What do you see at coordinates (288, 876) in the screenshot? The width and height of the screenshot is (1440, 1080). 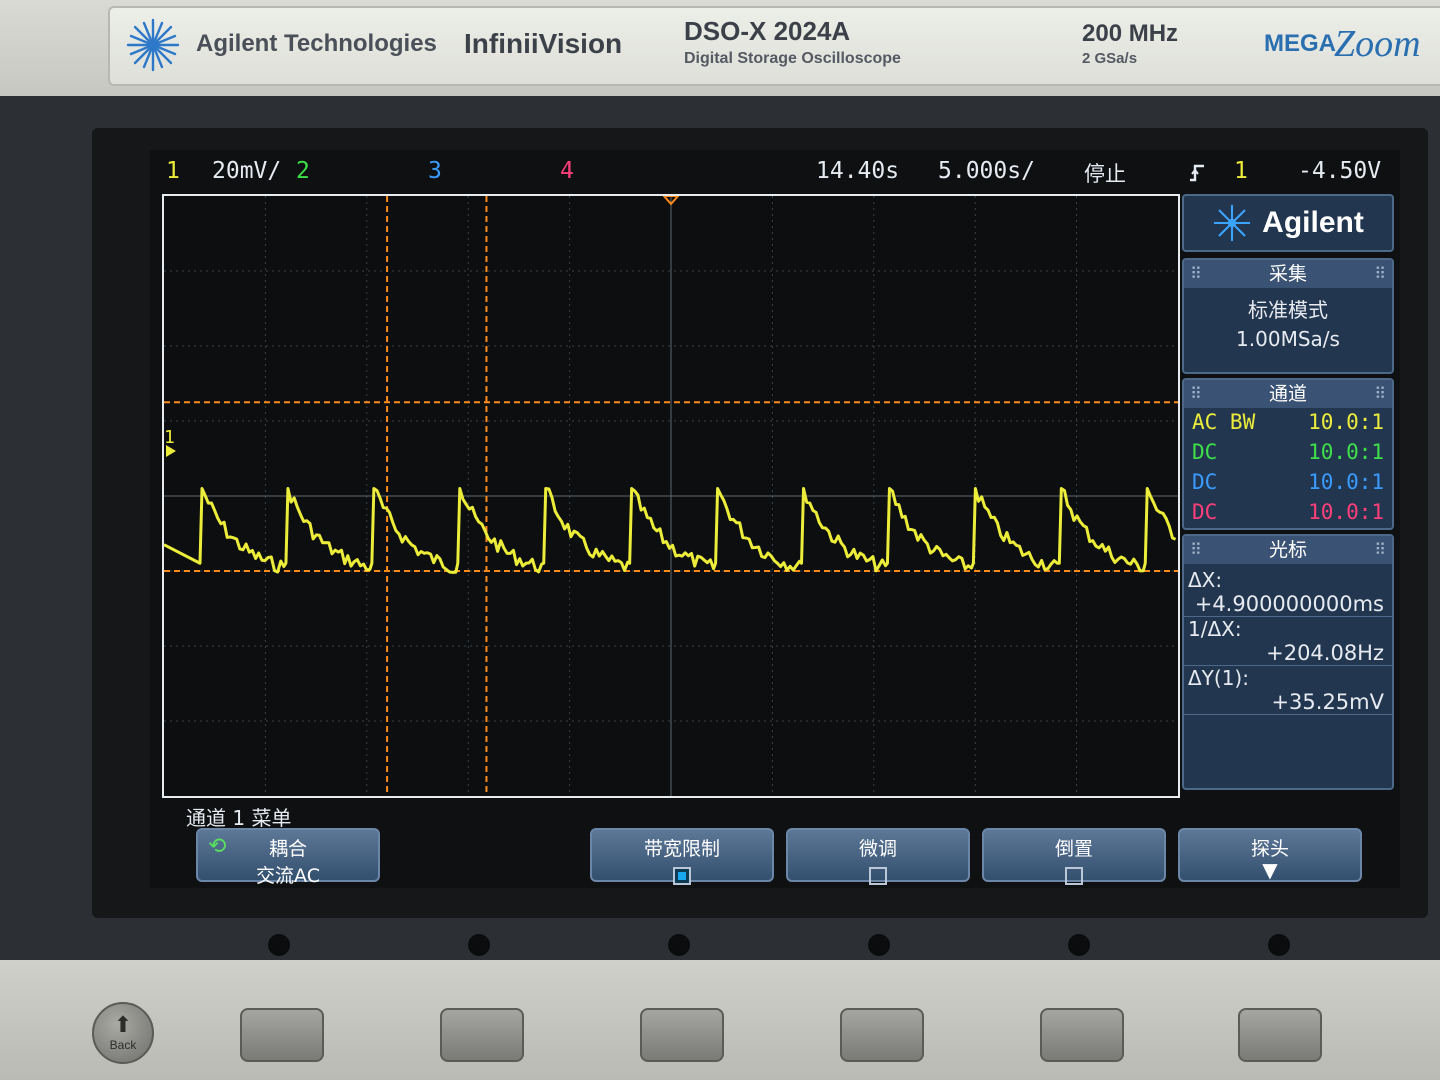 I see `coupling-value: 交流AC` at bounding box center [288, 876].